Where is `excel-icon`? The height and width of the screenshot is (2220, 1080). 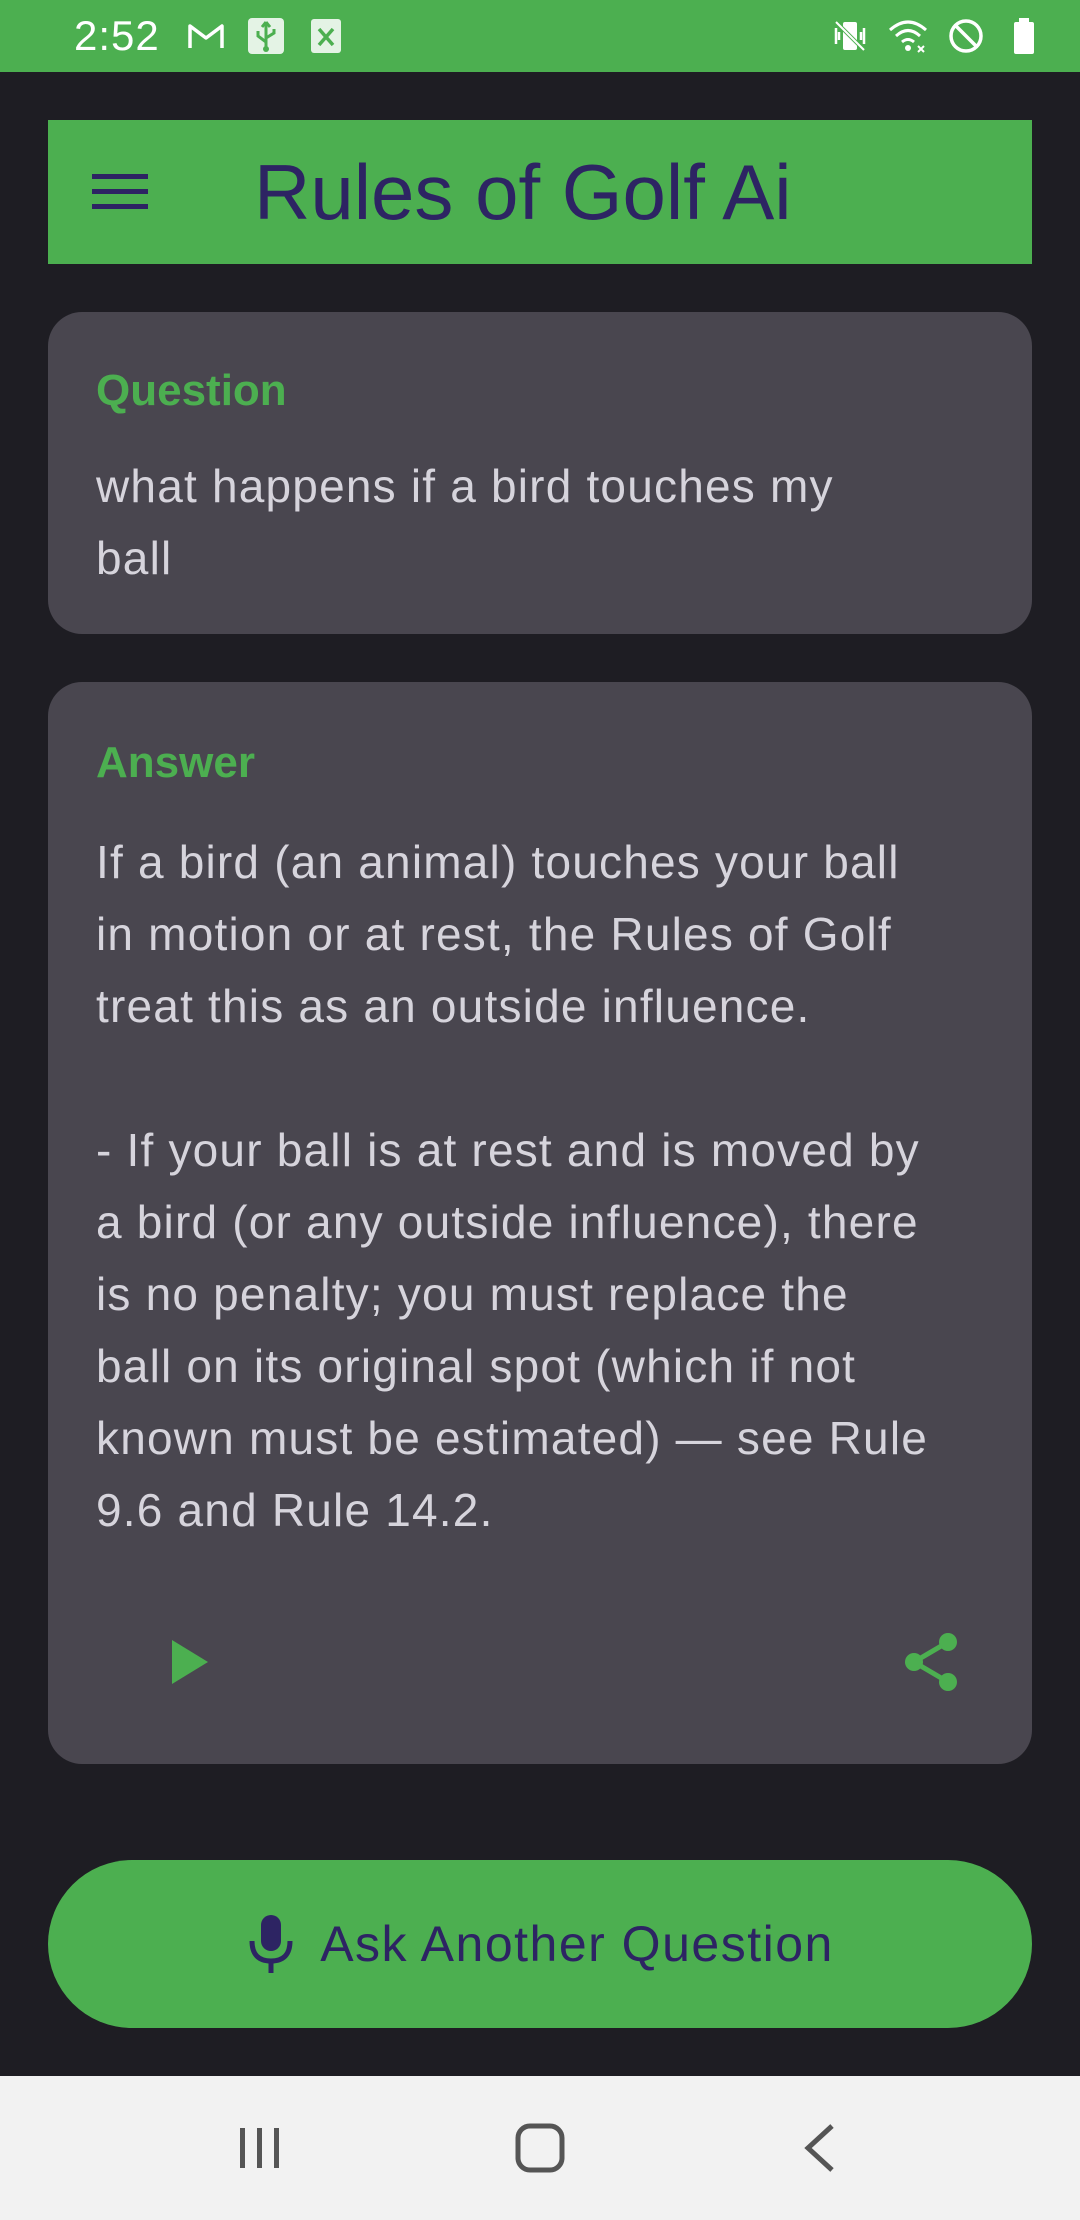 excel-icon is located at coordinates (325, 36).